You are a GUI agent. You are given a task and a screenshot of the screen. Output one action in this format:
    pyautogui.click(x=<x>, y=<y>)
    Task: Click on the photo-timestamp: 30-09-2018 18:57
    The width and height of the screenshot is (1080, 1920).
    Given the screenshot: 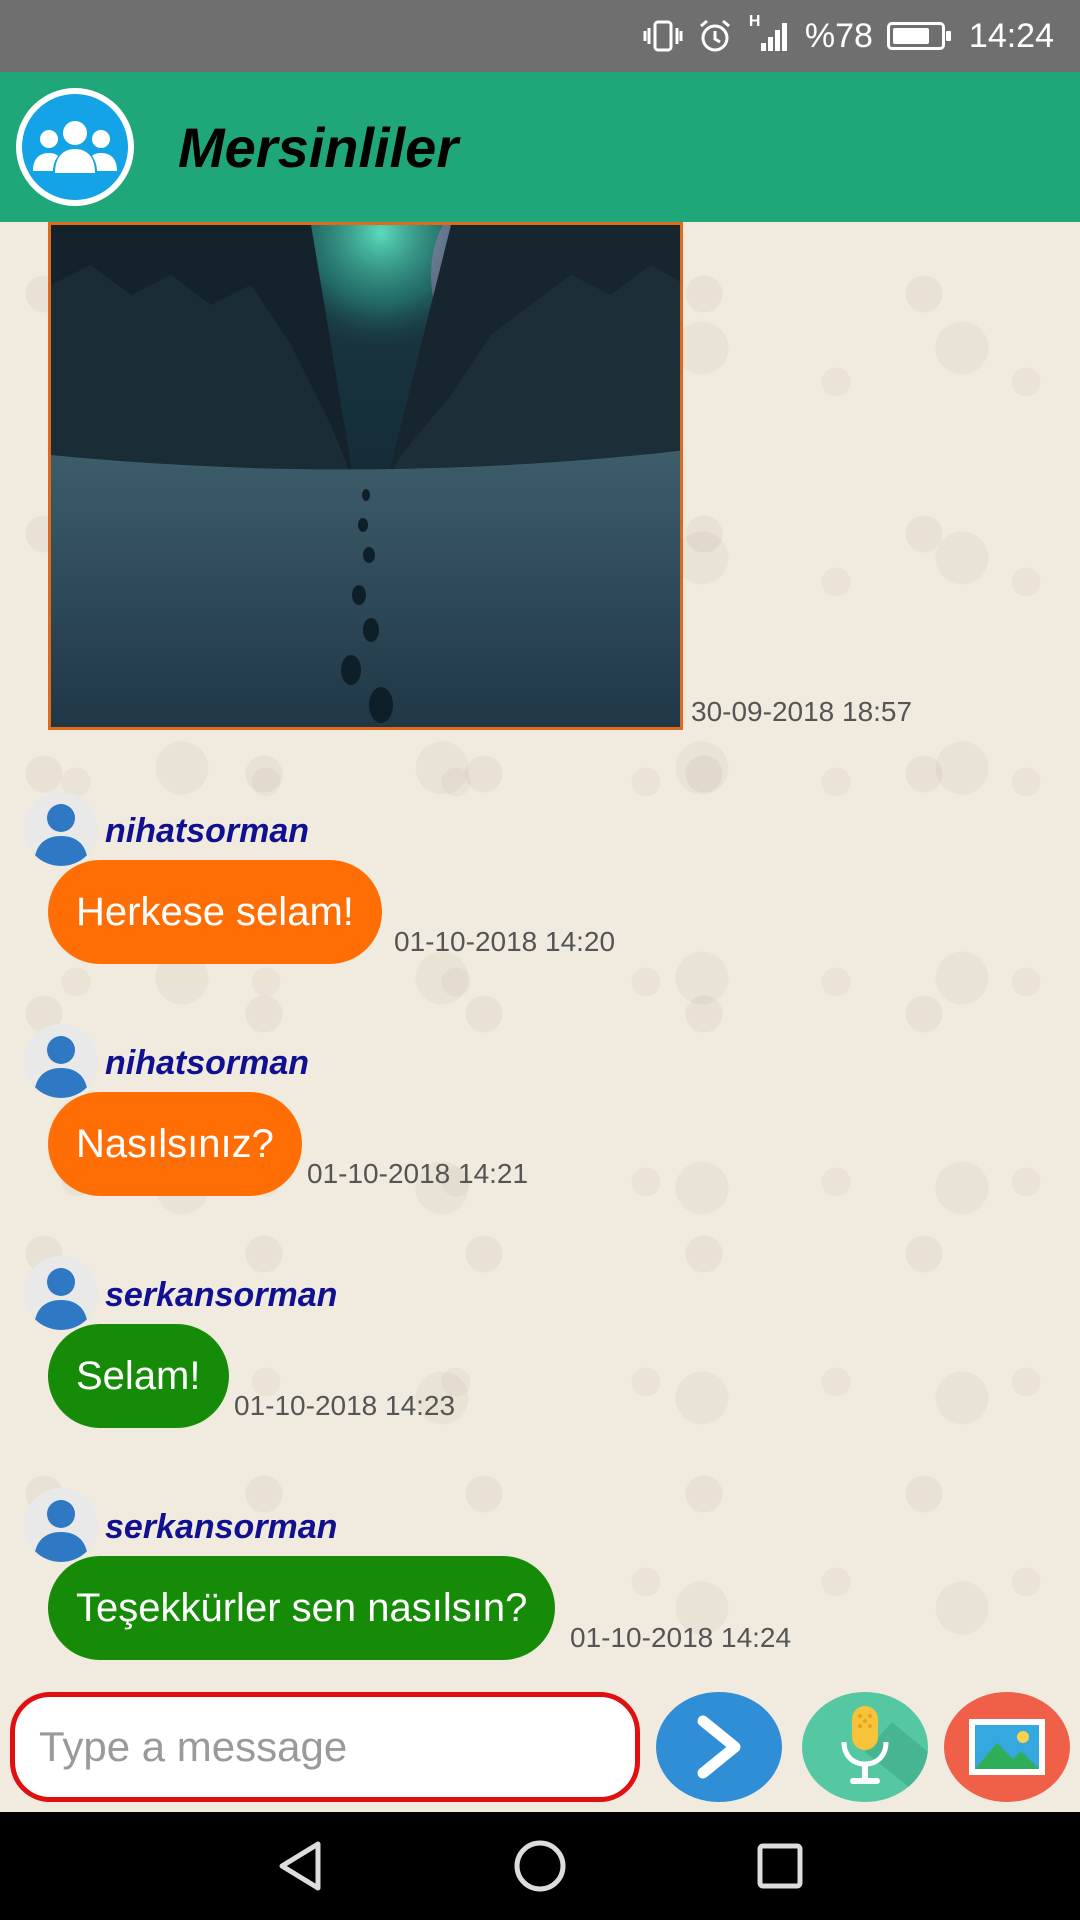 What is the action you would take?
    pyautogui.click(x=802, y=711)
    